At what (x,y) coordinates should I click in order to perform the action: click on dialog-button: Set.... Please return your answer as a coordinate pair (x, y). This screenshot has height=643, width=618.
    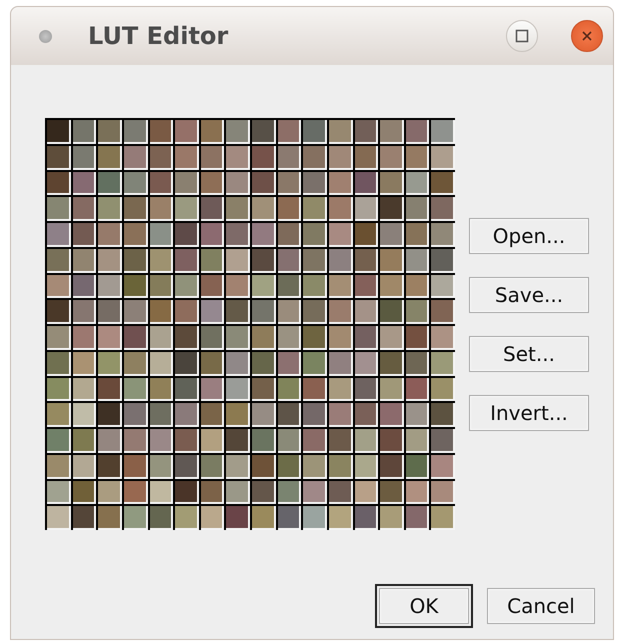
    Looking at the image, I should click on (529, 354).